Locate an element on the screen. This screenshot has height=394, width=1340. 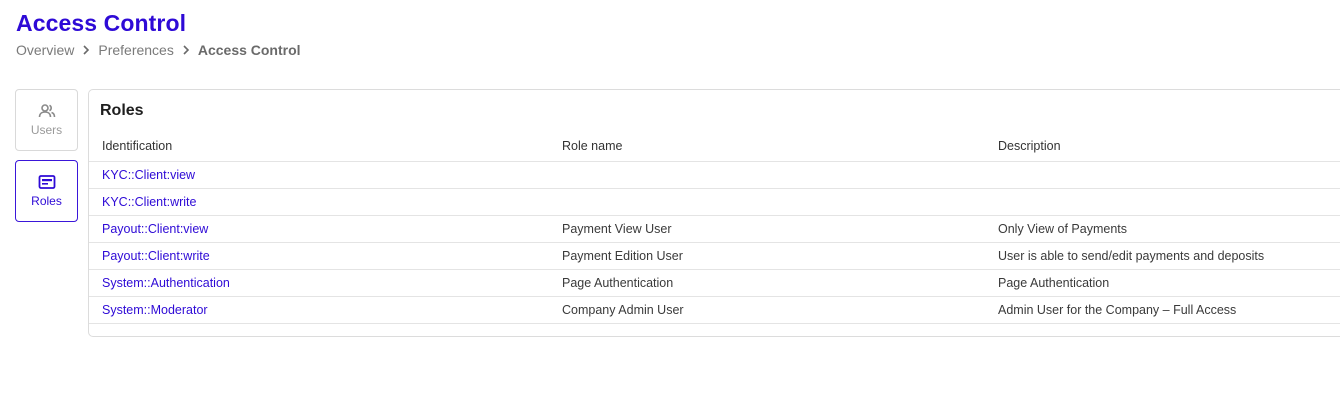
nav-item-roles-label: Roles is located at coordinates (46, 201).